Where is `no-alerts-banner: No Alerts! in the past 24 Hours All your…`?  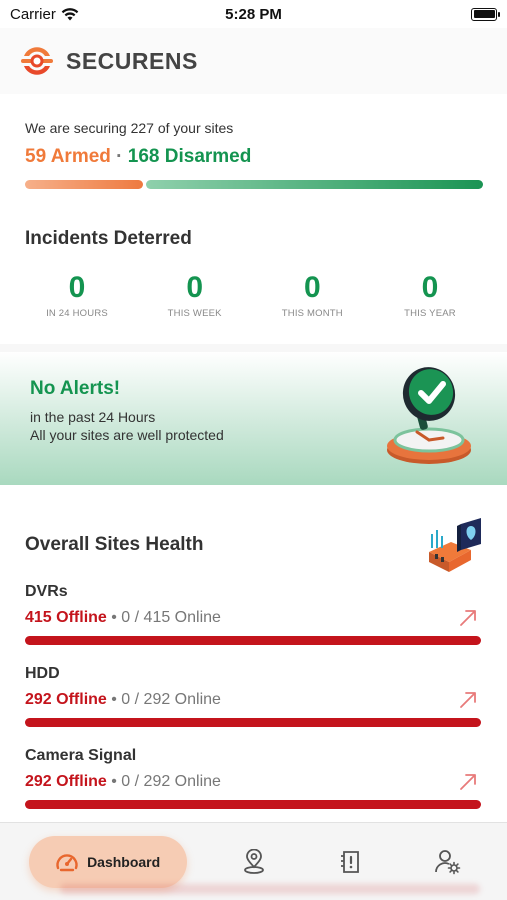 no-alerts-banner: No Alerts! in the past 24 Hours All your… is located at coordinates (253, 418).